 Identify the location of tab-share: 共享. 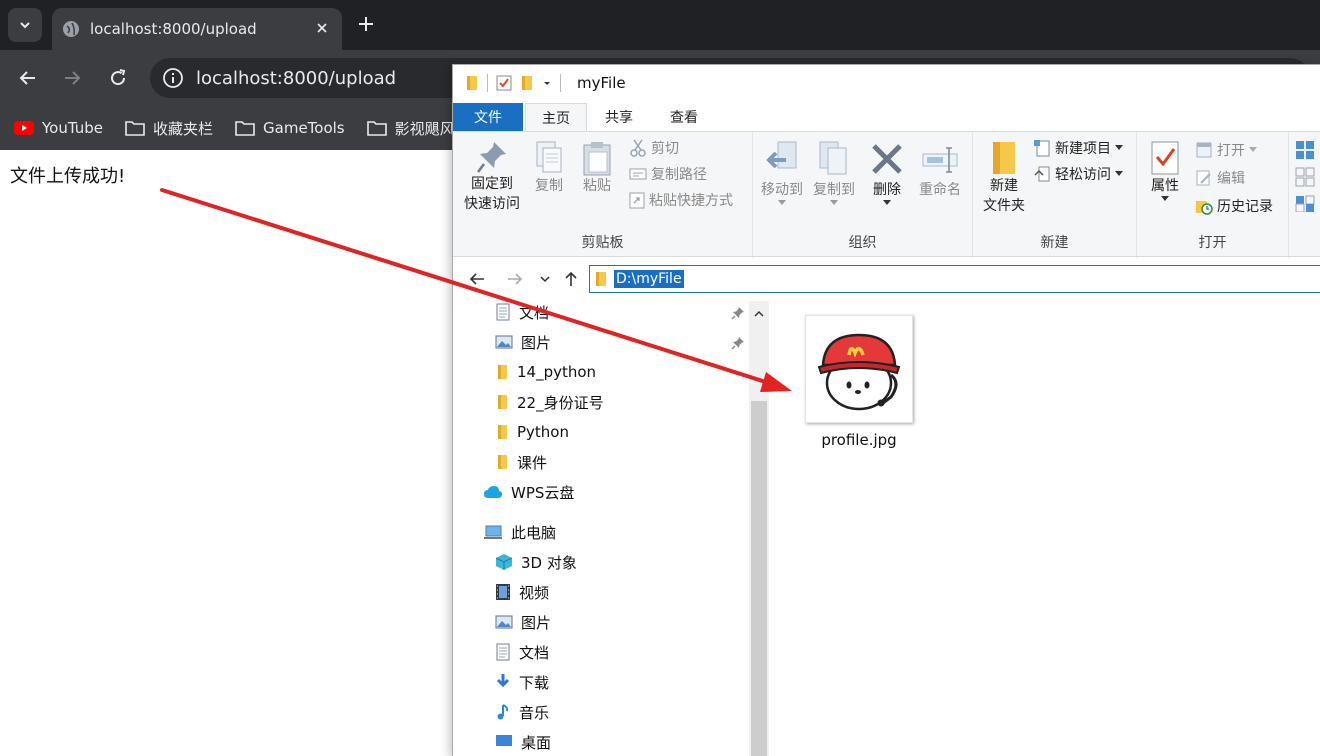
(619, 117).